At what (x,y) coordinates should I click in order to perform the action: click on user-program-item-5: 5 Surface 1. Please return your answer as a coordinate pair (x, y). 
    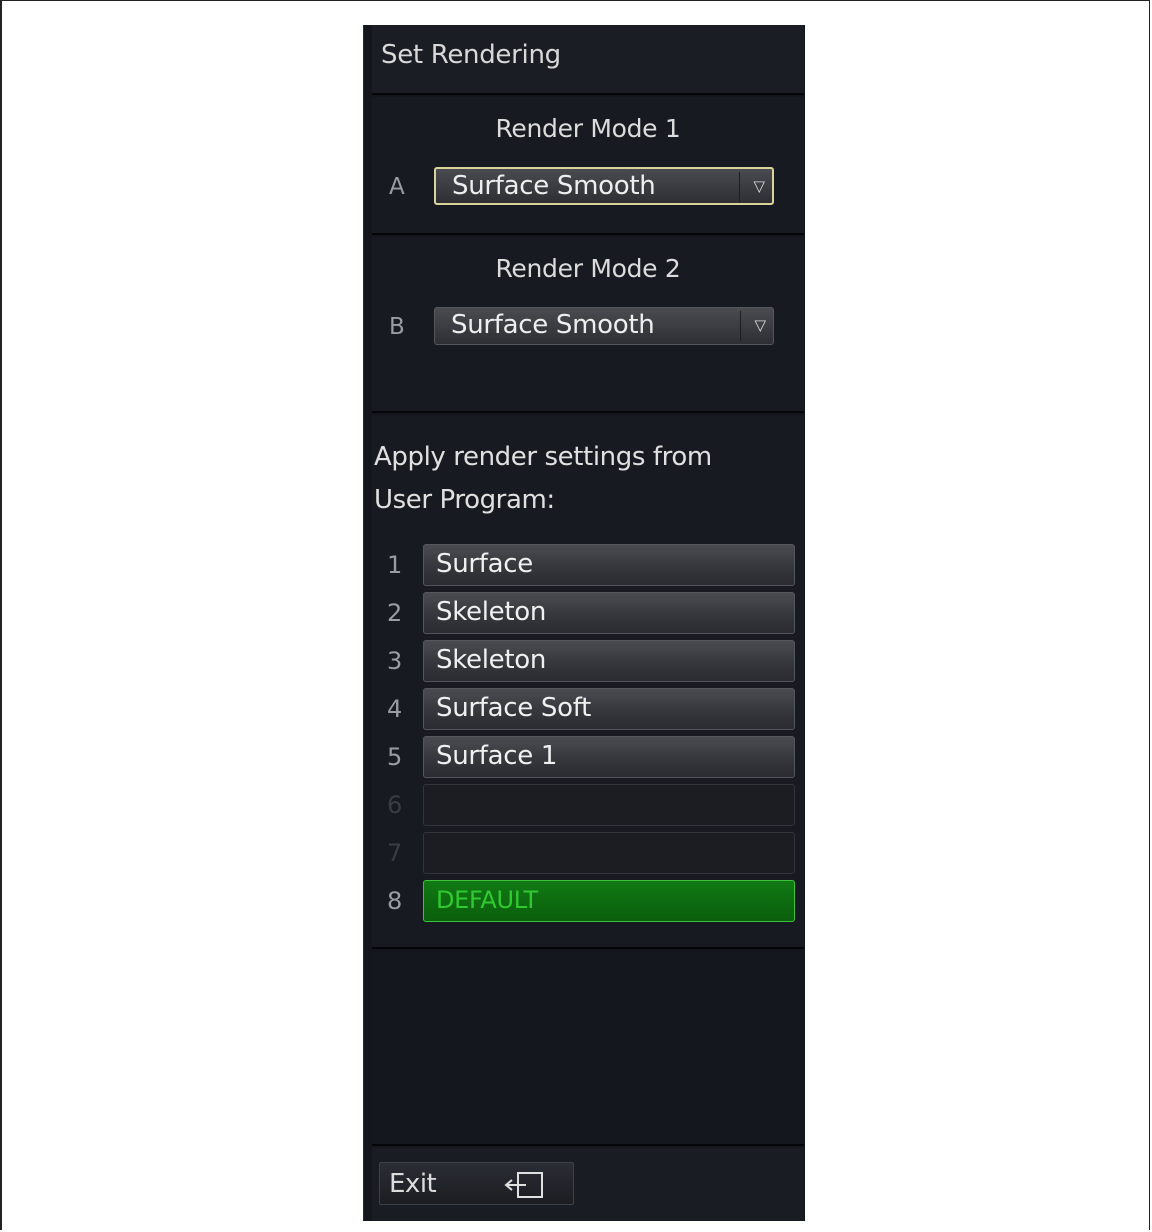
    Looking at the image, I should click on (588, 758).